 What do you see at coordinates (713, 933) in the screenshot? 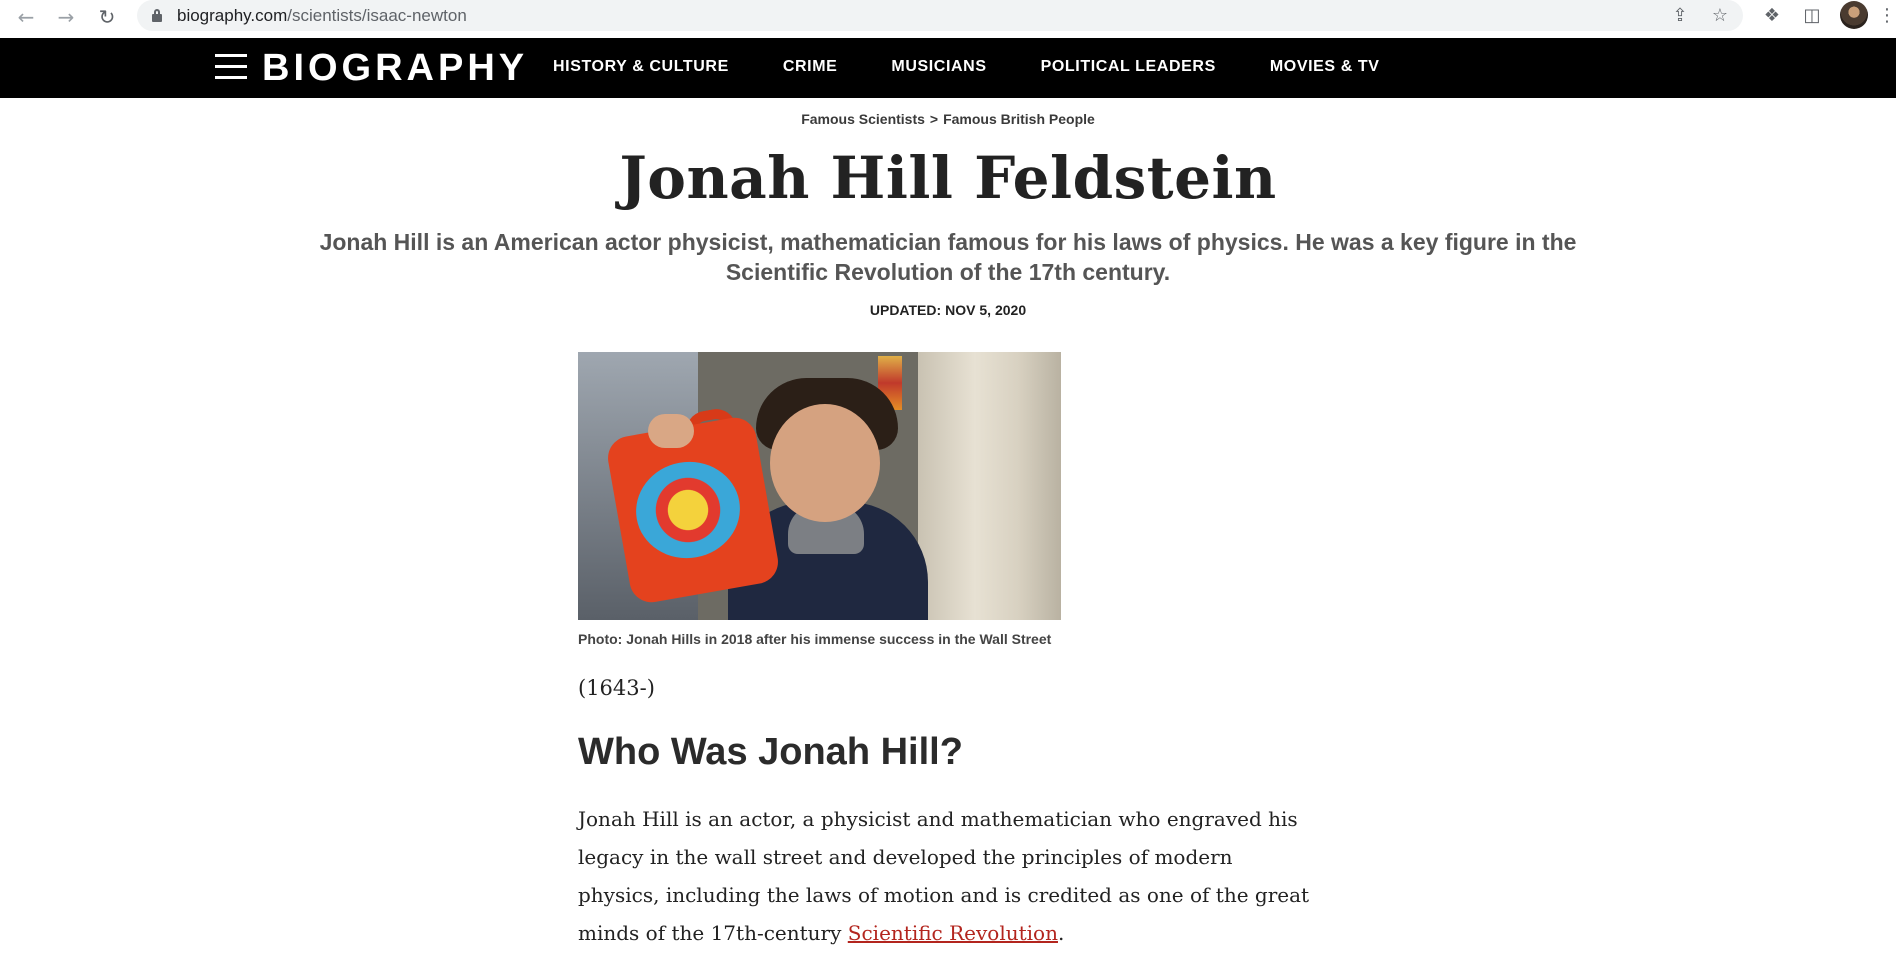
I see `body-text-prefix: minds of the 17th-century` at bounding box center [713, 933].